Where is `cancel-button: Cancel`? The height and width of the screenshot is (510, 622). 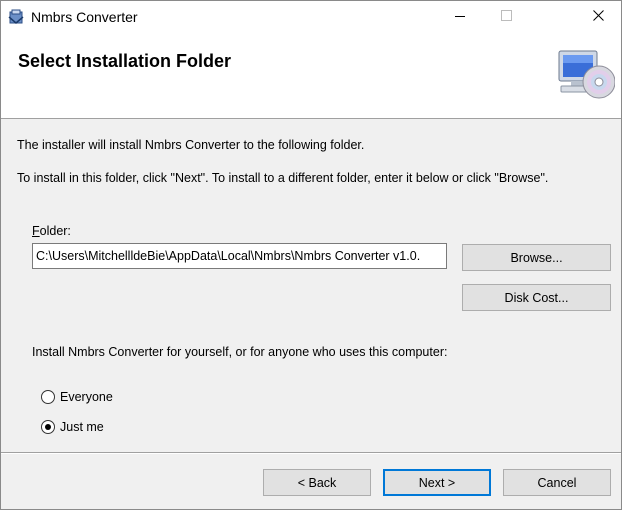
cancel-button: Cancel is located at coordinates (557, 482).